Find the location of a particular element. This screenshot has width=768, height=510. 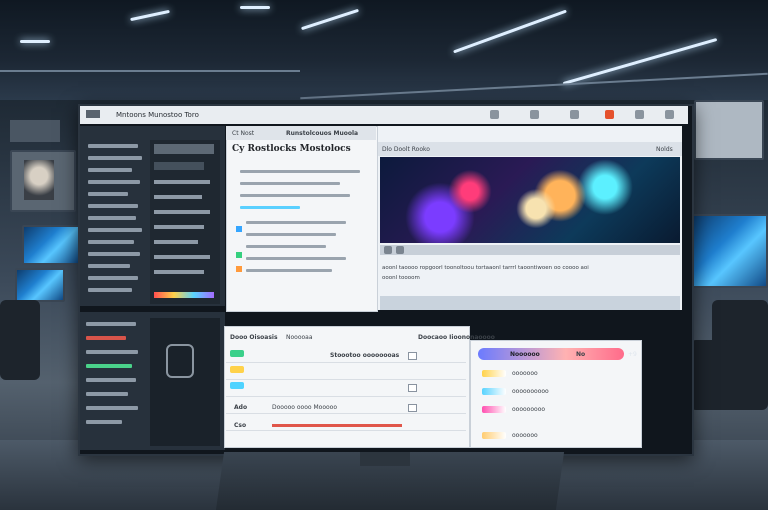

legend-num: No is located at coordinates (581, 354).